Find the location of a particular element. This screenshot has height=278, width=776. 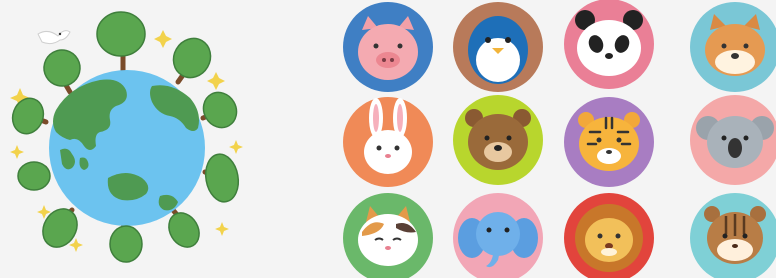

shiba-dog-icon is located at coordinates (733, 47).